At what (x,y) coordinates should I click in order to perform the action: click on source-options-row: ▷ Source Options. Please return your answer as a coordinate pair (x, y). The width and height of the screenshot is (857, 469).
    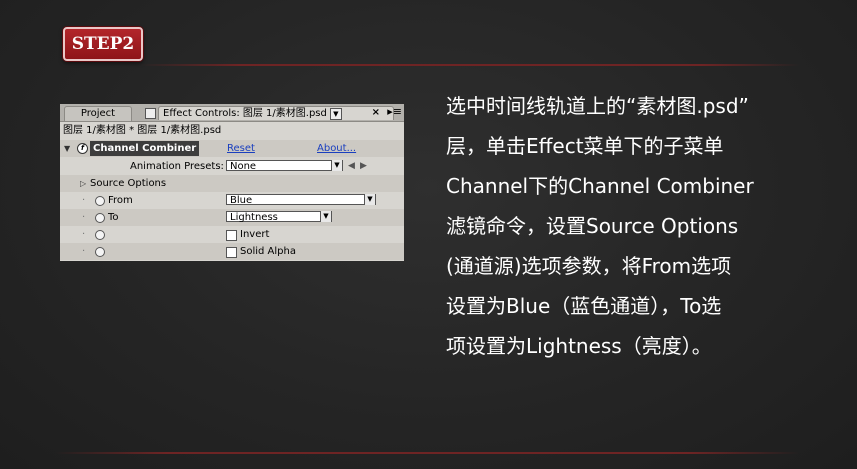
    Looking at the image, I should click on (232, 183).